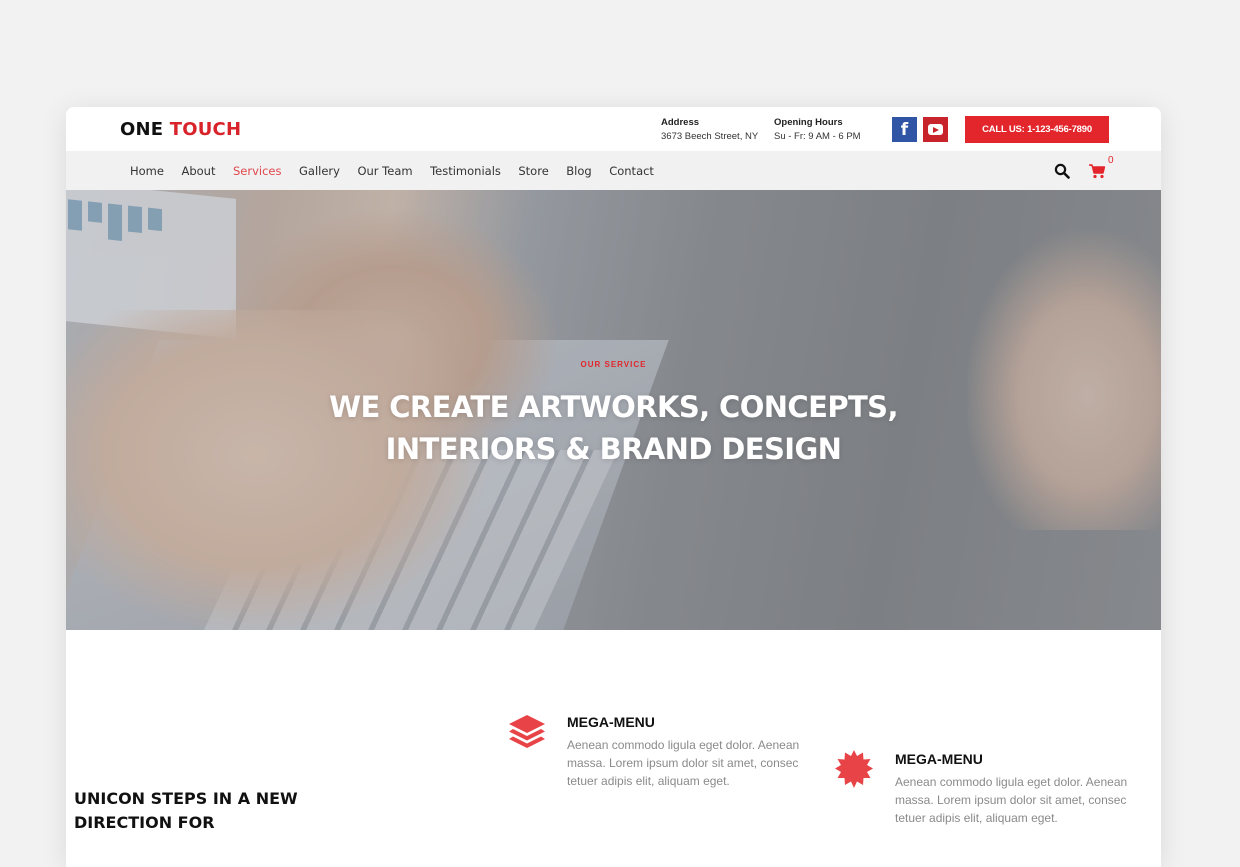 Image resolution: width=1240 pixels, height=867 pixels. Describe the element at coordinates (186, 810) in the screenshot. I see `section-heading: UNICON STEPS IN A NEW DIRECTION FOR` at that location.